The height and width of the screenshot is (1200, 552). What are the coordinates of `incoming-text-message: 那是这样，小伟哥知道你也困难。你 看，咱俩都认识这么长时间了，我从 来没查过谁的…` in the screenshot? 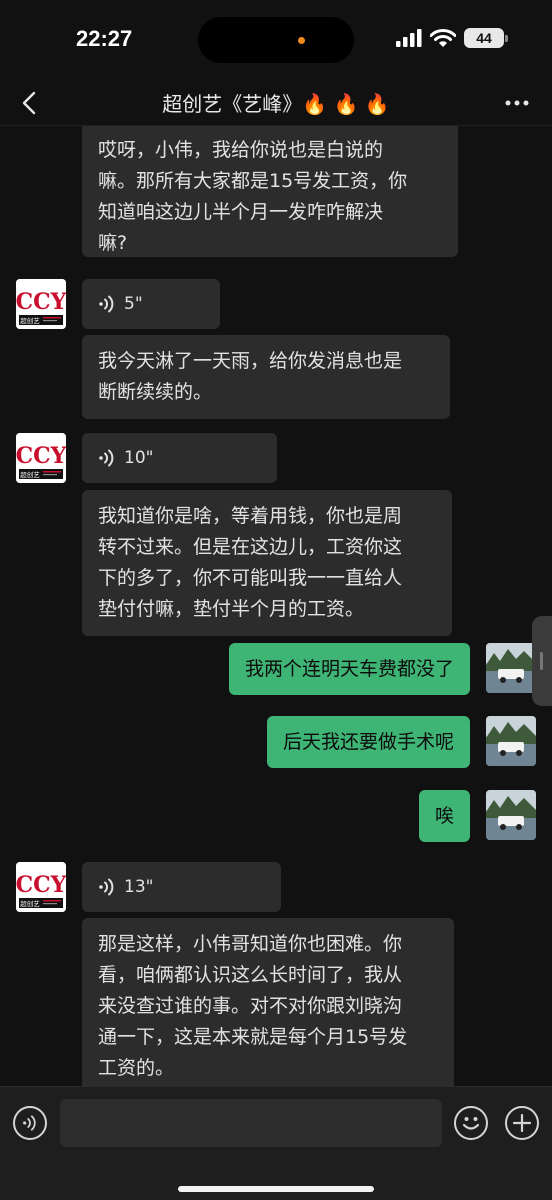 It's located at (268, 1002).